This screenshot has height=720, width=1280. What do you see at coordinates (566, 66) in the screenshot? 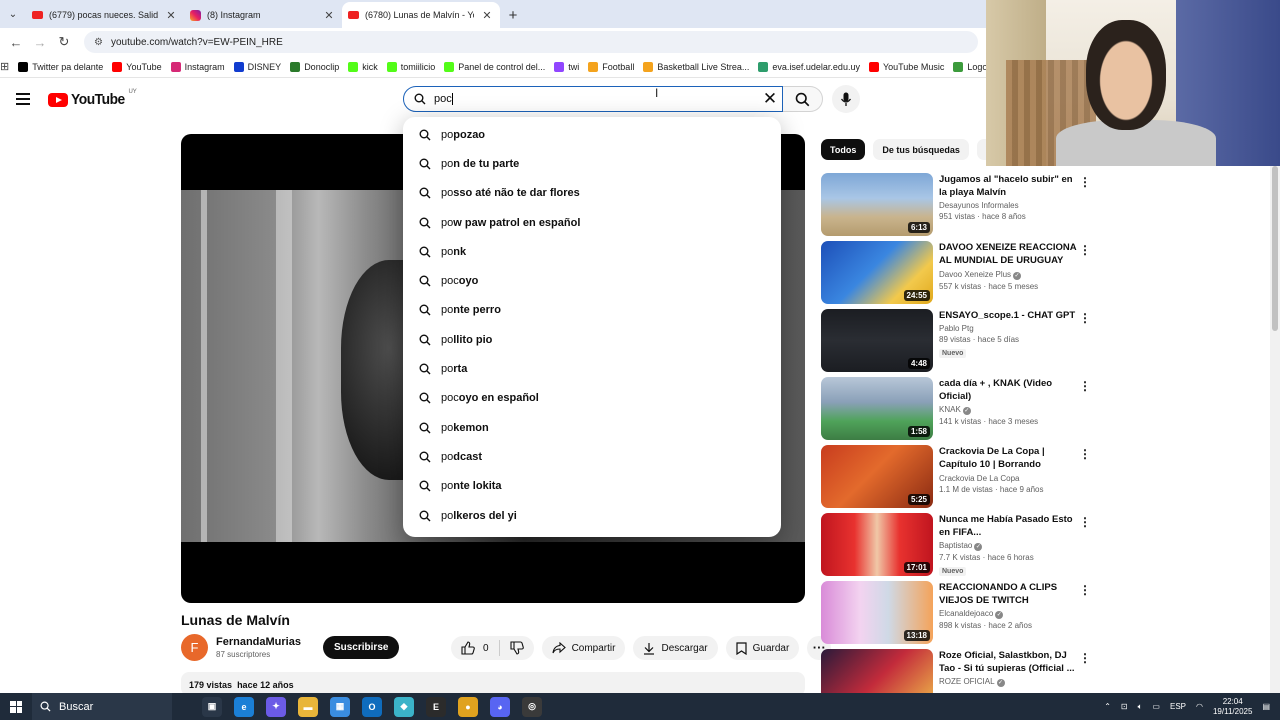
I see `bookmark-item: twi` at bounding box center [566, 66].